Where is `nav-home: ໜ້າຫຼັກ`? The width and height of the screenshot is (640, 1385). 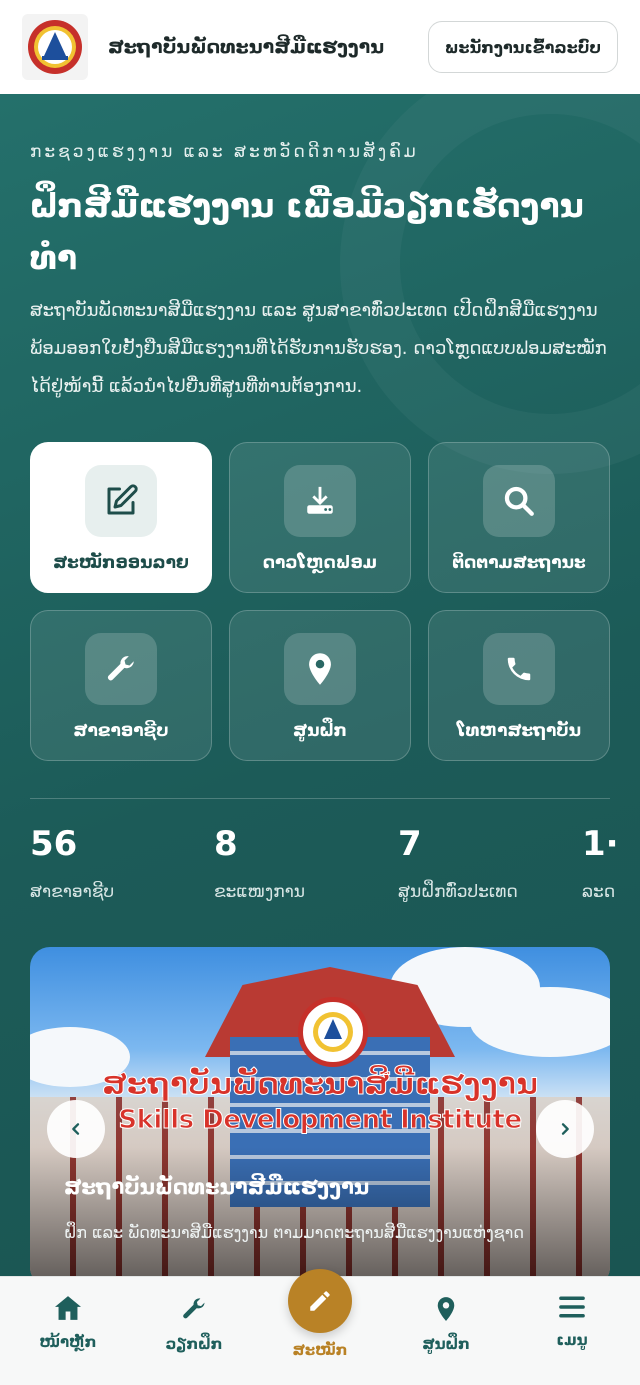
nav-home: ໜ້າຫຼັກ is located at coordinates (68, 1323).